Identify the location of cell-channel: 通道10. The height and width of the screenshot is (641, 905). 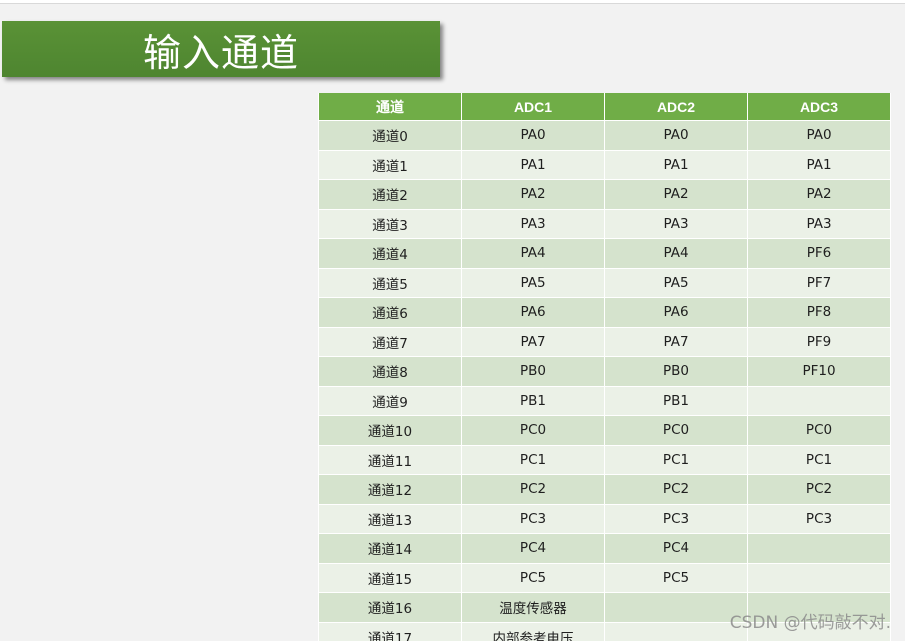
(390, 430).